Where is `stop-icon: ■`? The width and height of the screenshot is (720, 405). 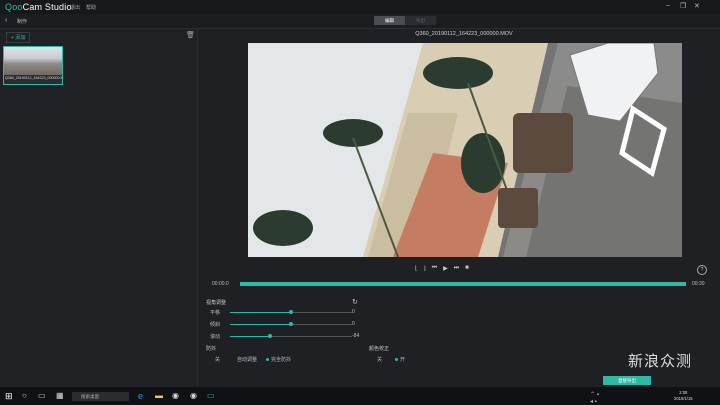 stop-icon: ■ is located at coordinates (467, 268).